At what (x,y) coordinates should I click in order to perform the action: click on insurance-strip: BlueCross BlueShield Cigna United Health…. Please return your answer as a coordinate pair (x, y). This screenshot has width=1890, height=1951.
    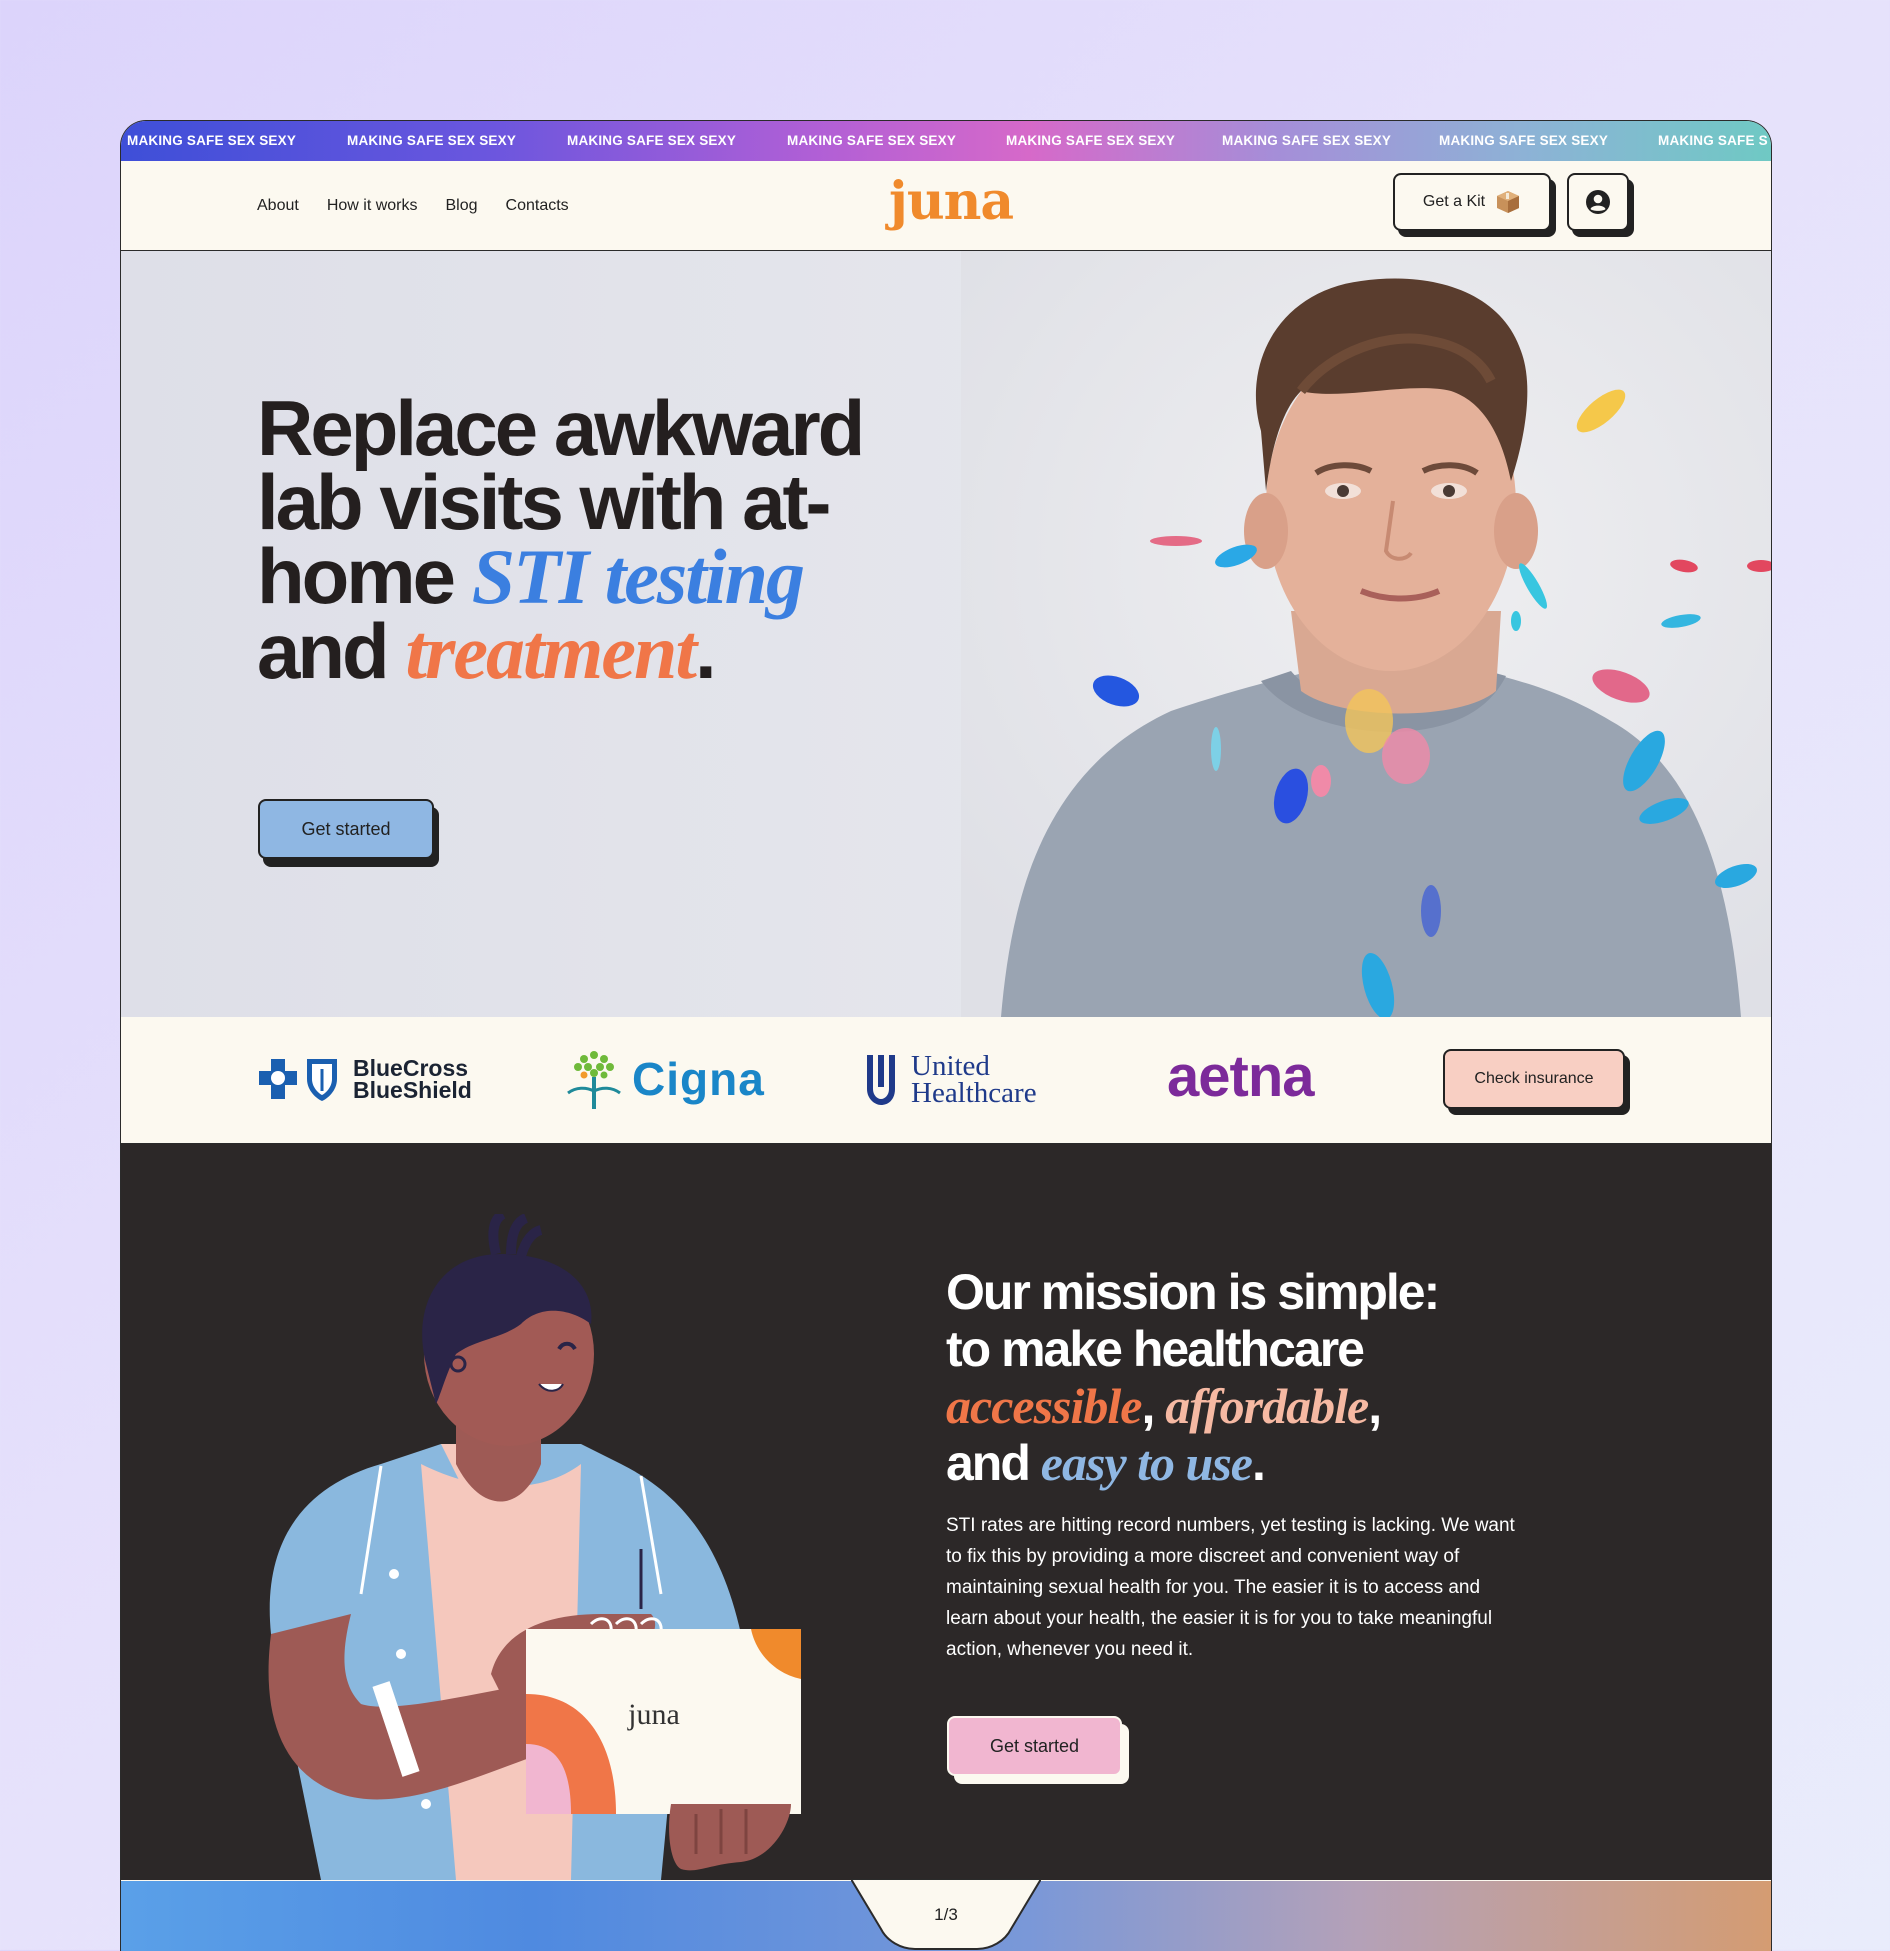
    Looking at the image, I should click on (946, 1080).